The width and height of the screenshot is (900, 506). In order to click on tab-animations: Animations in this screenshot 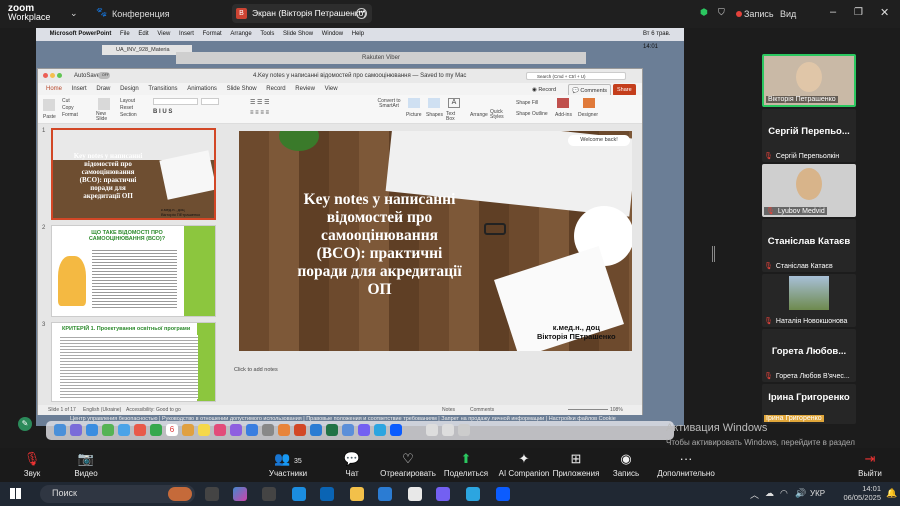, I will do `click(202, 89)`.